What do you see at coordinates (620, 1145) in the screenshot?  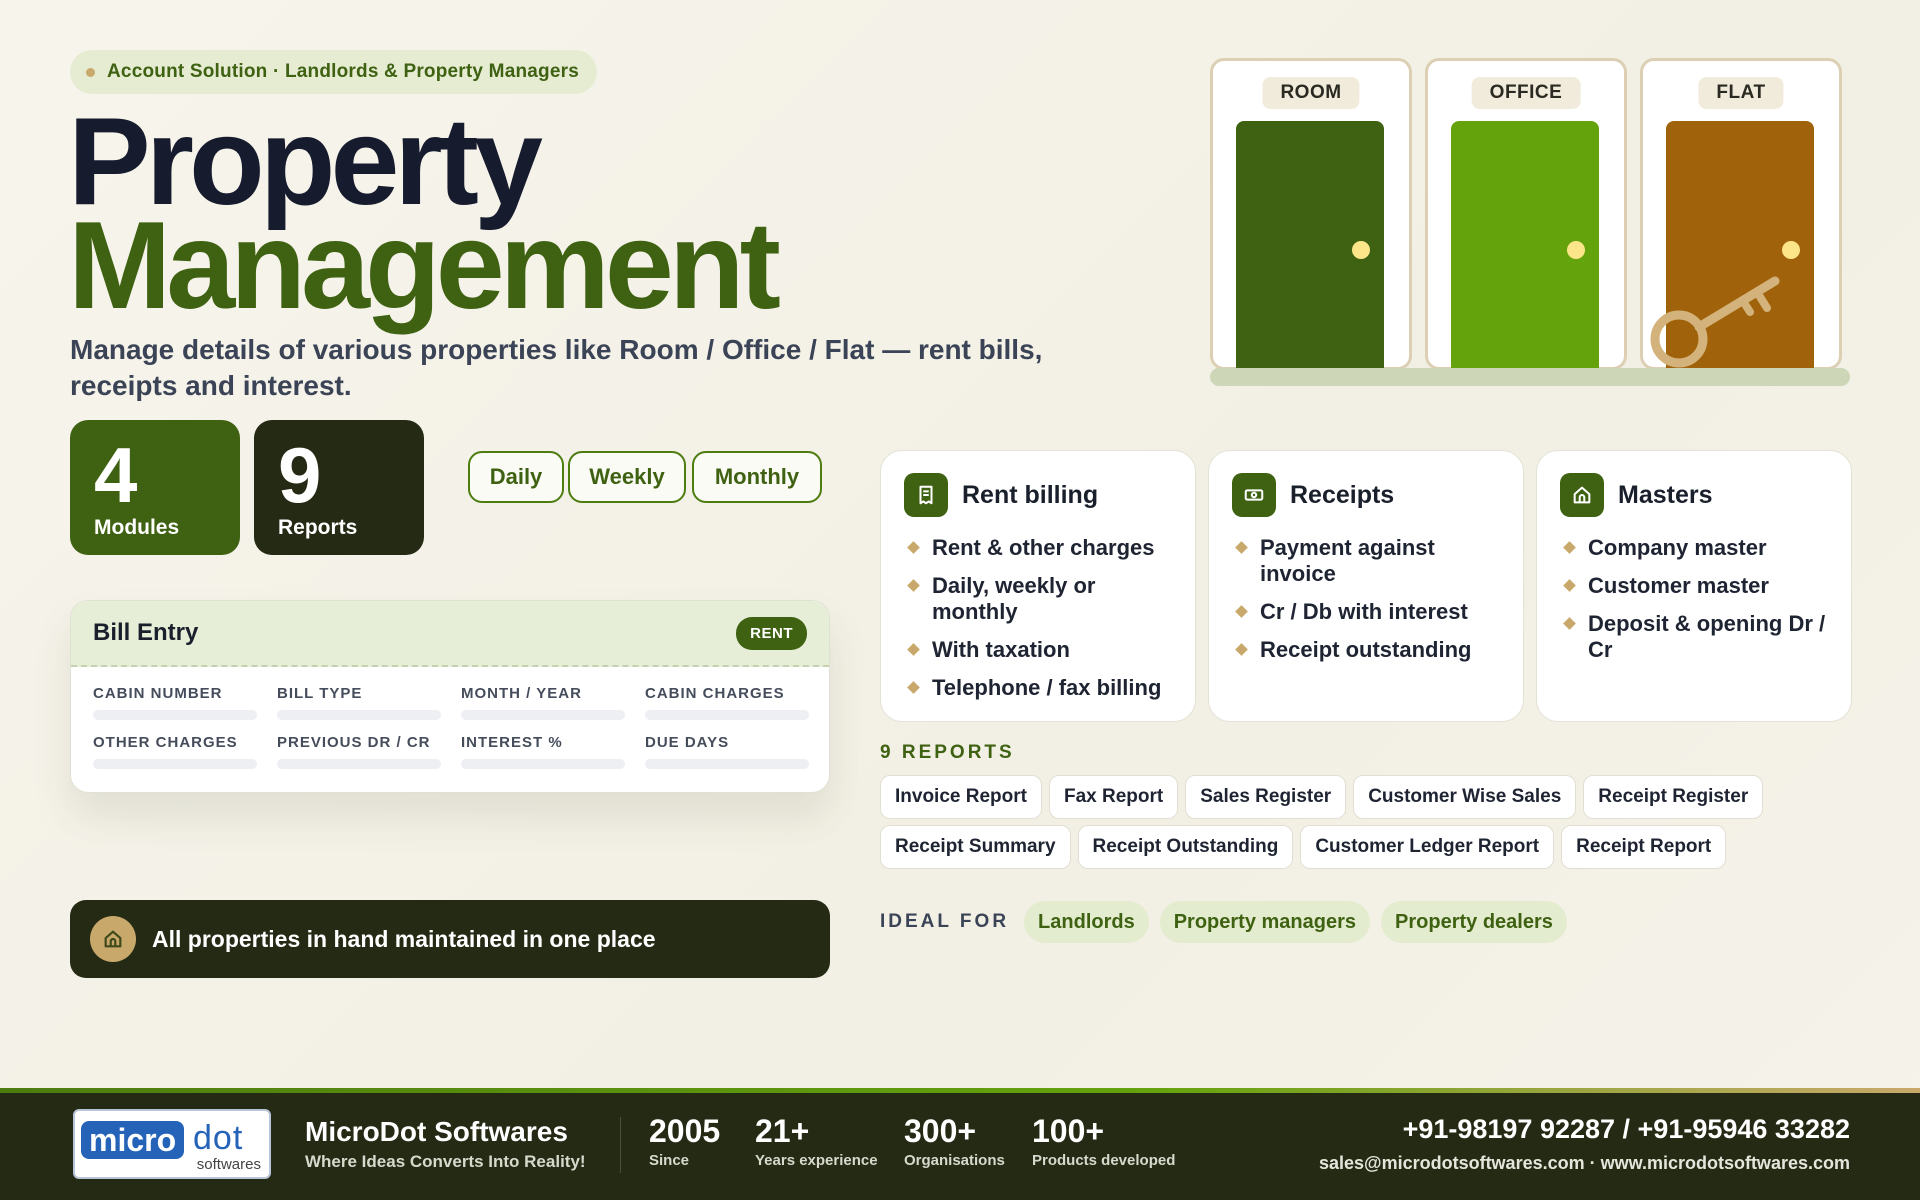 I see `footer-divider` at bounding box center [620, 1145].